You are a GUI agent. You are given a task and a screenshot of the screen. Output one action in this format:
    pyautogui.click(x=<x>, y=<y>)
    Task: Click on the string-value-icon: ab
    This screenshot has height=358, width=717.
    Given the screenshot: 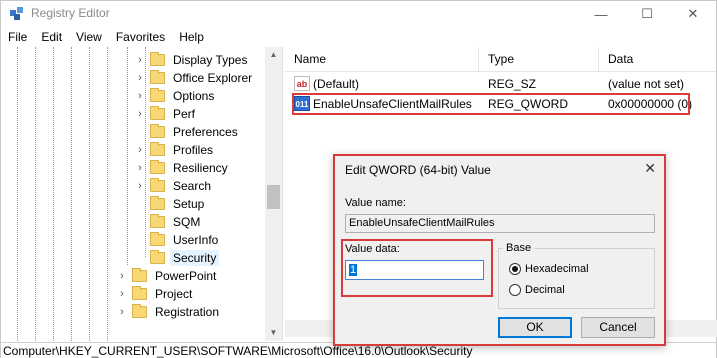 What is the action you would take?
    pyautogui.click(x=302, y=83)
    